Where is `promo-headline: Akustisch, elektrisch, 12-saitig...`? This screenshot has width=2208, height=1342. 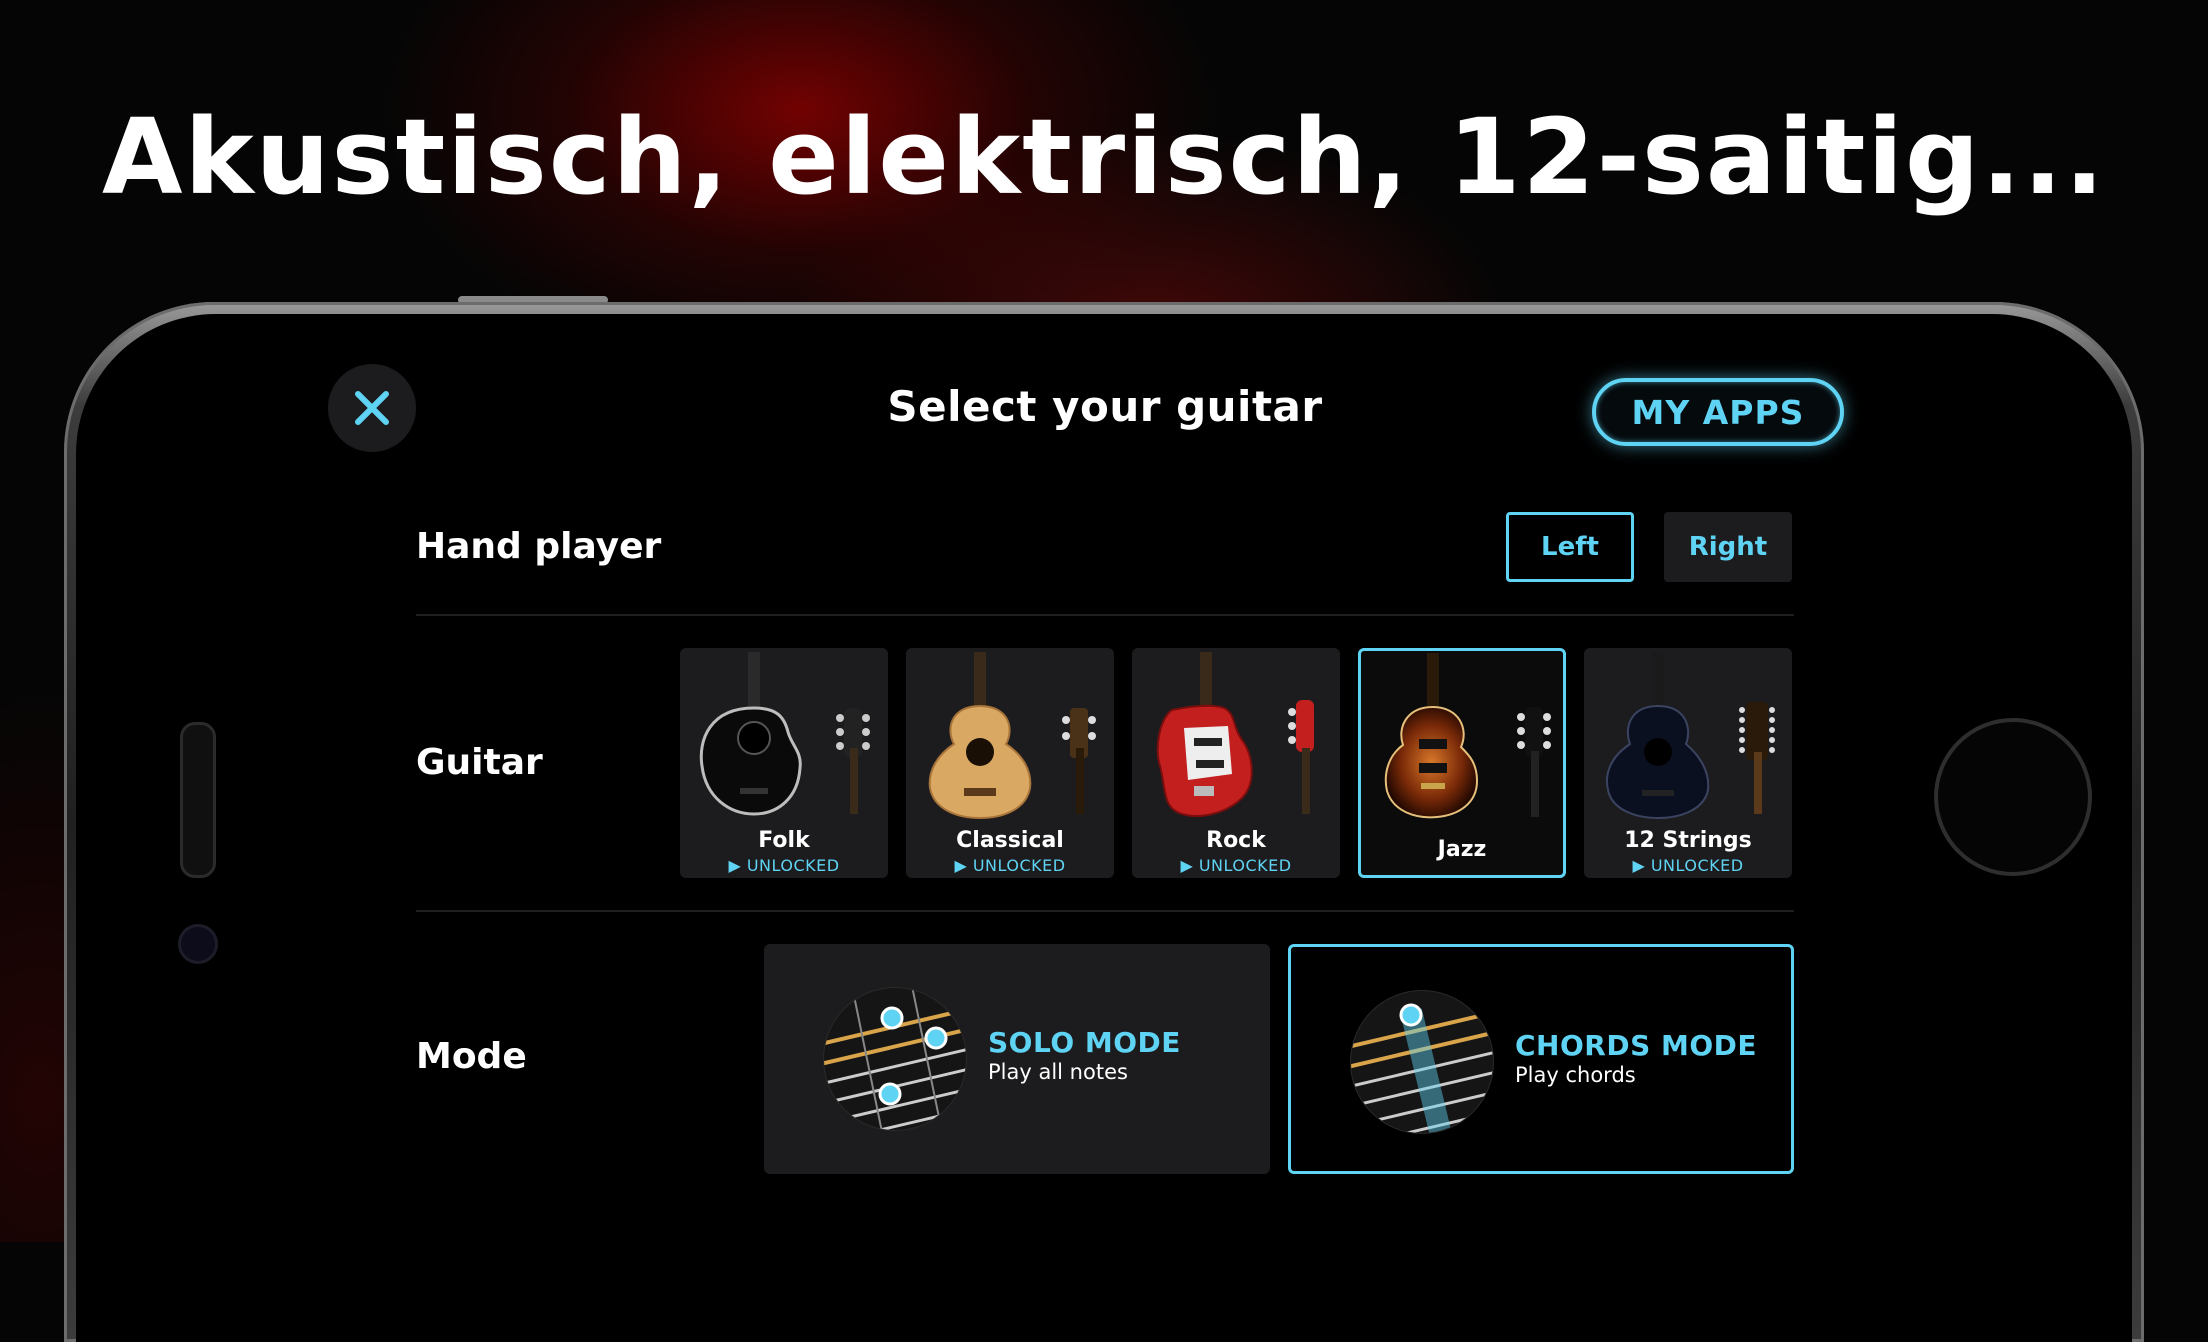 promo-headline: Akustisch, elektrisch, 12-saitig... is located at coordinates (1104, 157).